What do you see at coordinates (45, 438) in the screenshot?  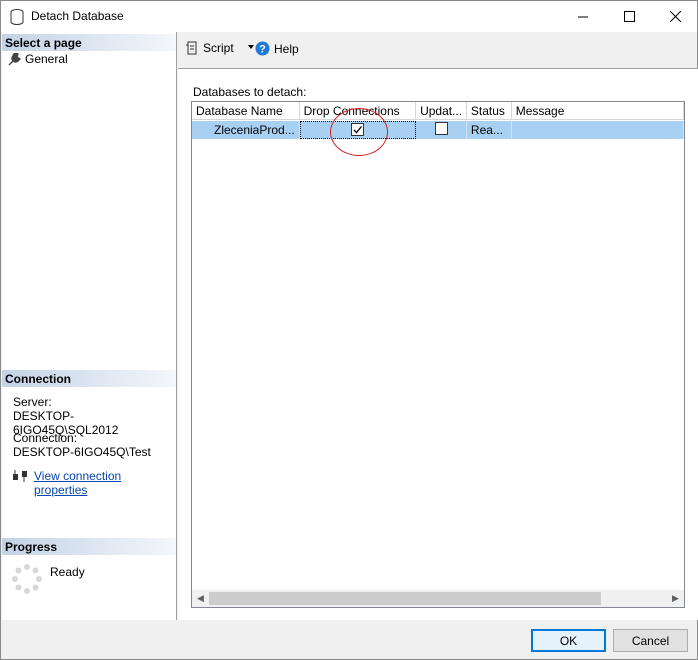 I see `connection-label: Connection:` at bounding box center [45, 438].